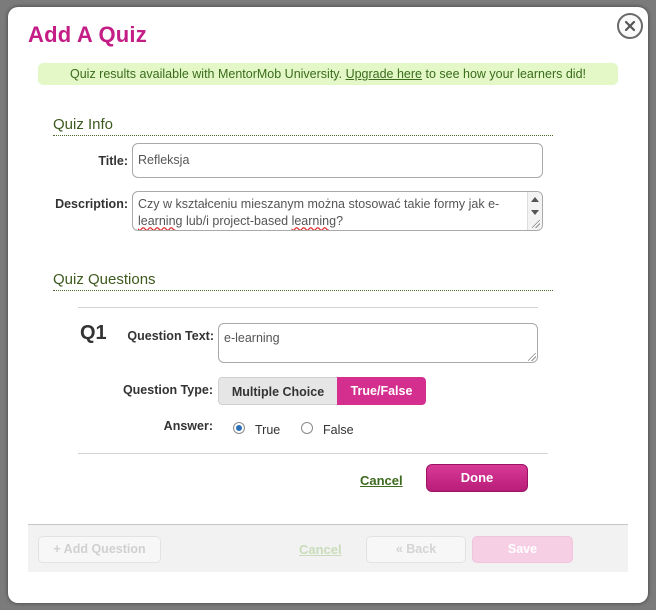  What do you see at coordinates (532, 357) in the screenshot?
I see `question-resize-icon` at bounding box center [532, 357].